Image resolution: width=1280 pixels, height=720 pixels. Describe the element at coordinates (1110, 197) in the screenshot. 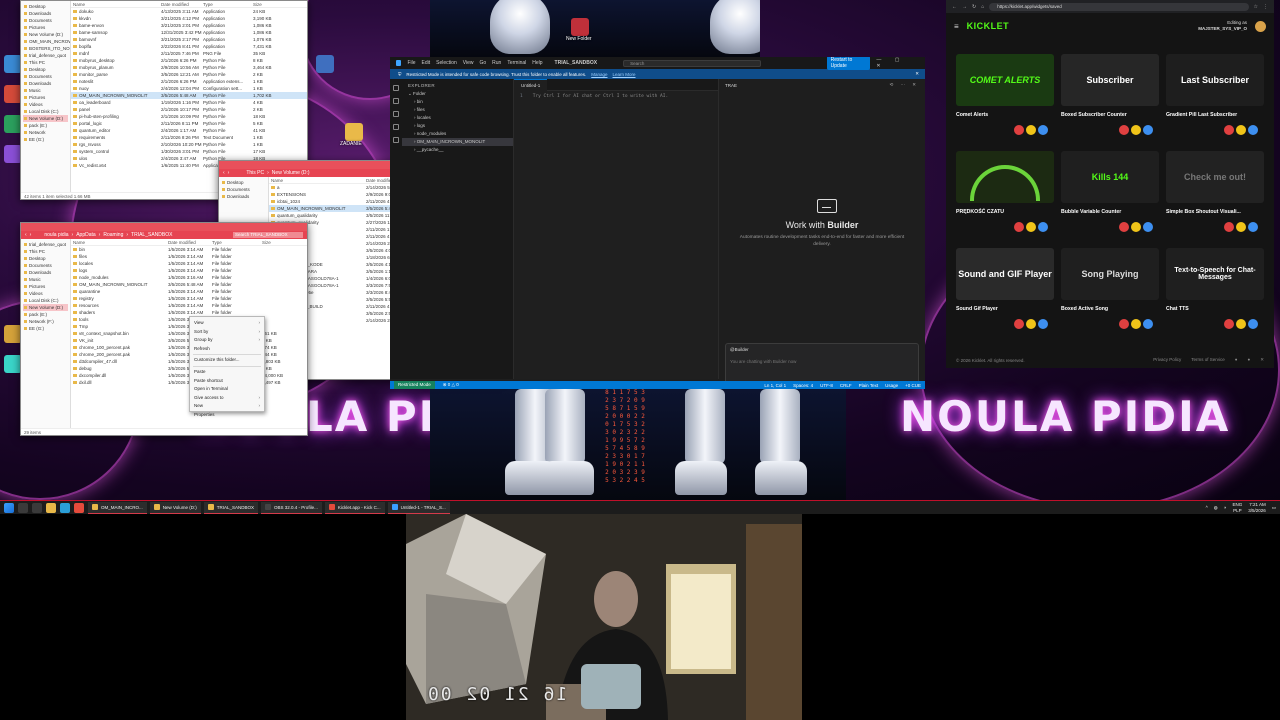

I see `widget-card: Kills 144 Bubble Variable Counter` at that location.